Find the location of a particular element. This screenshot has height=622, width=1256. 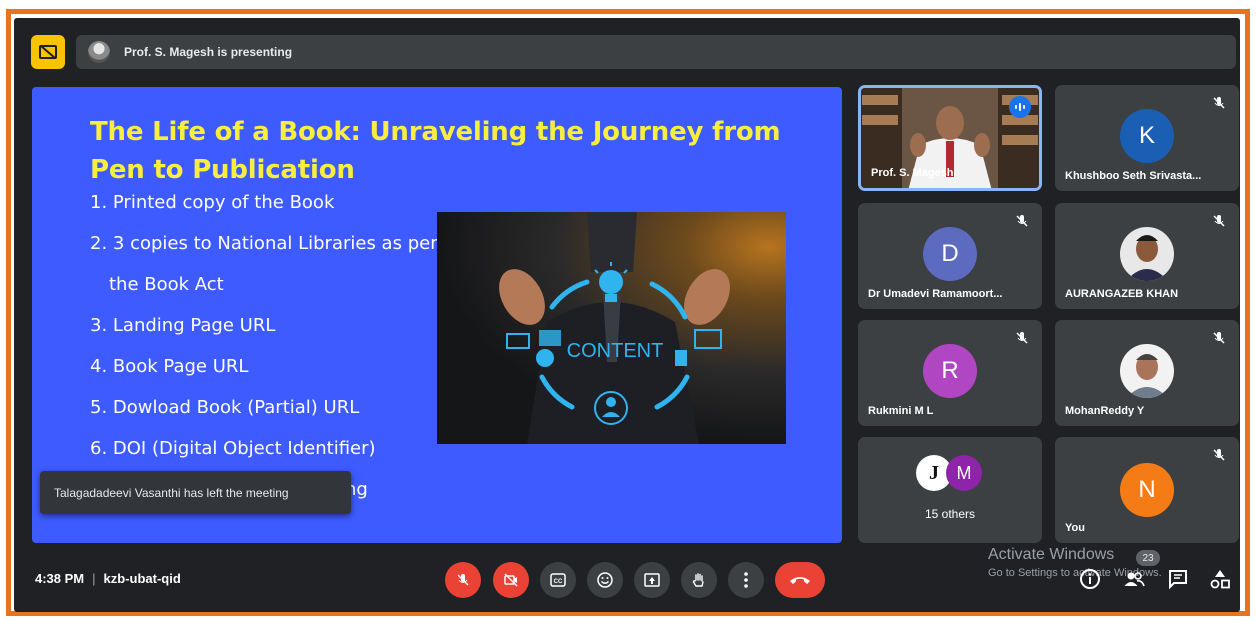

leave-call-button is located at coordinates (800, 580).